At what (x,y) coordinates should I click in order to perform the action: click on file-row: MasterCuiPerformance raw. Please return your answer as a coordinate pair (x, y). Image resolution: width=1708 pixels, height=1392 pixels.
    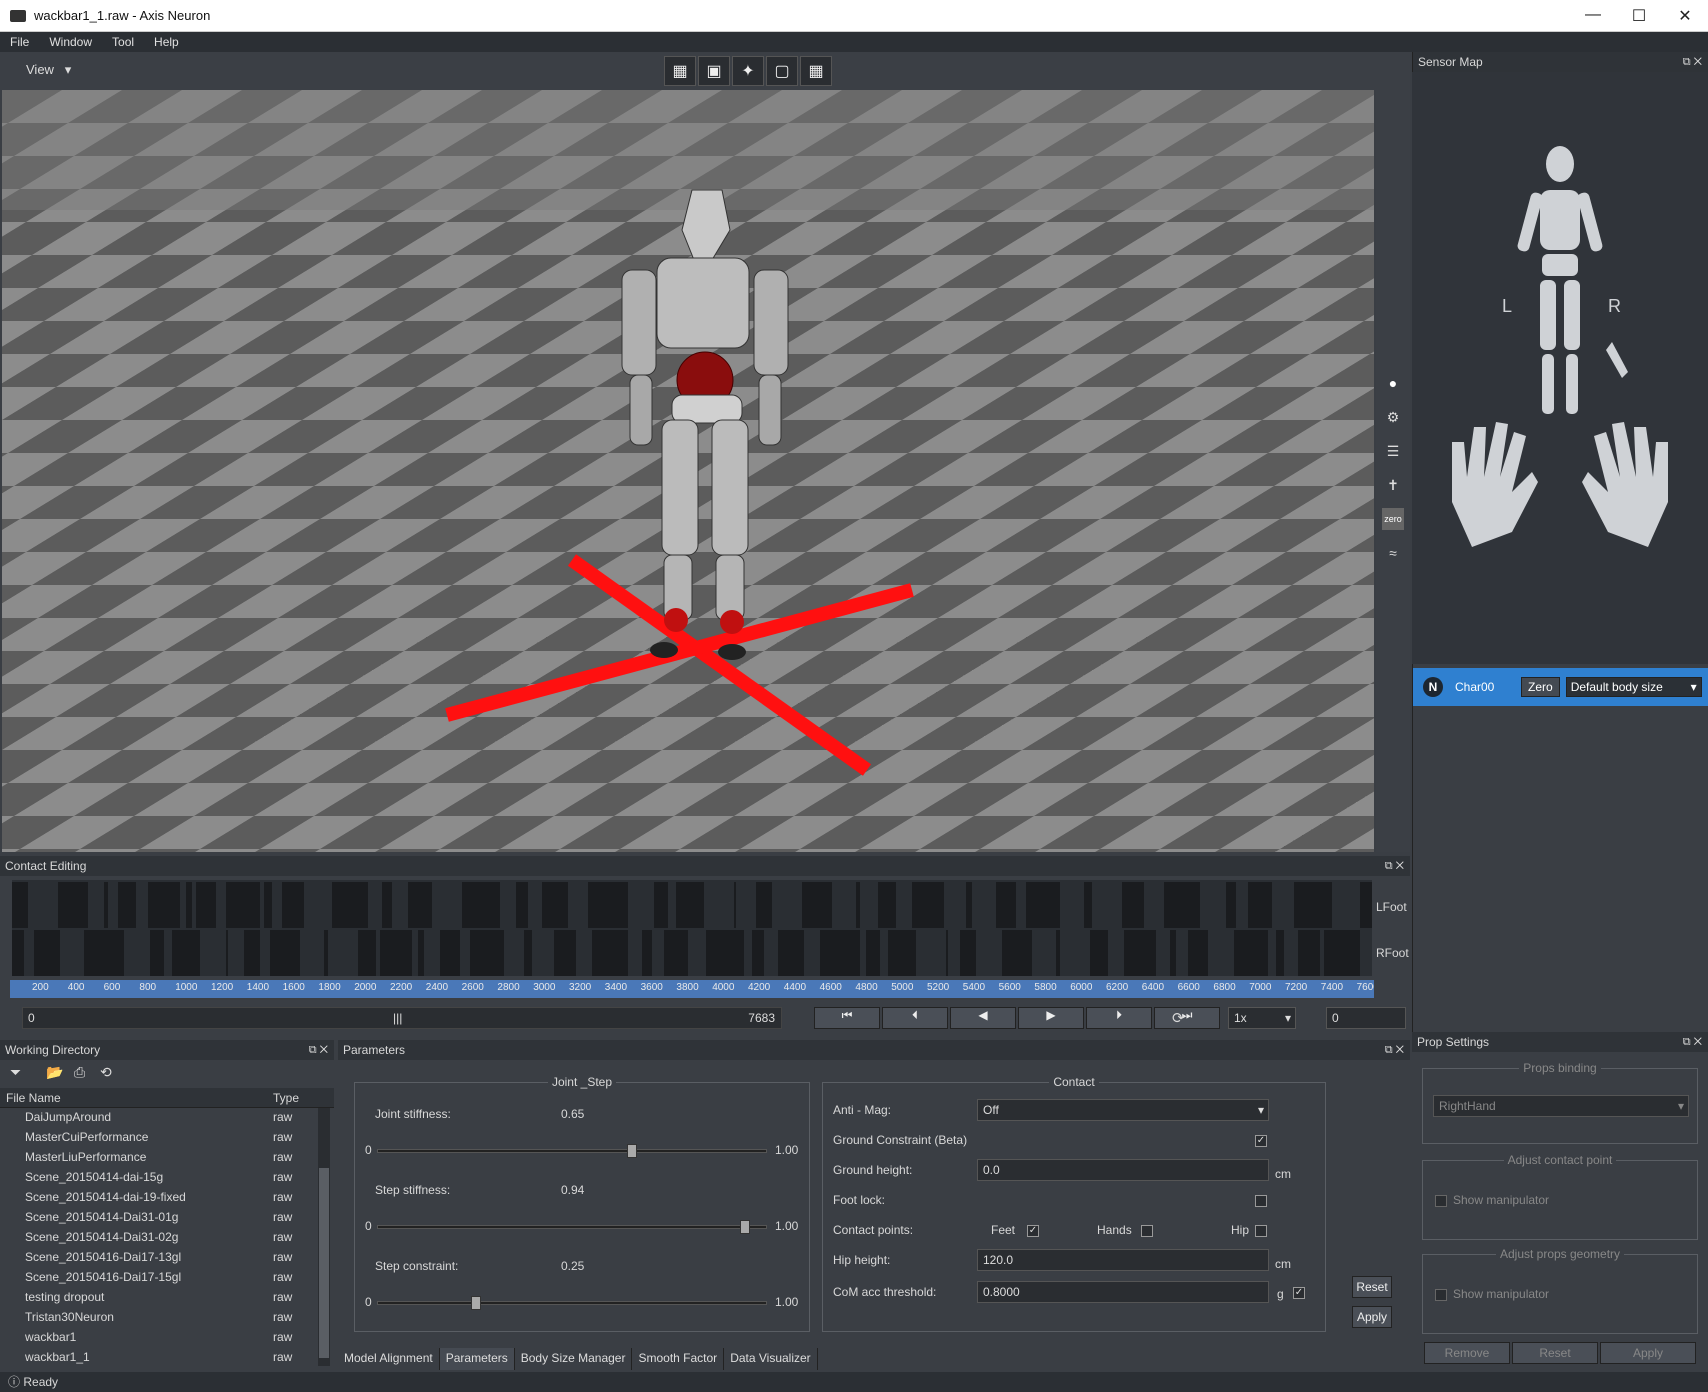
    Looking at the image, I should click on (158, 1140).